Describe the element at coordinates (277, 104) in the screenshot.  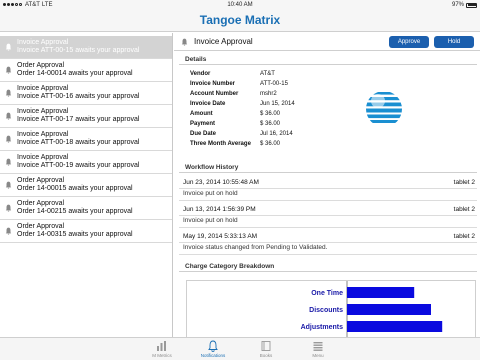
I see `field-value: Jun 15, 2014` at that location.